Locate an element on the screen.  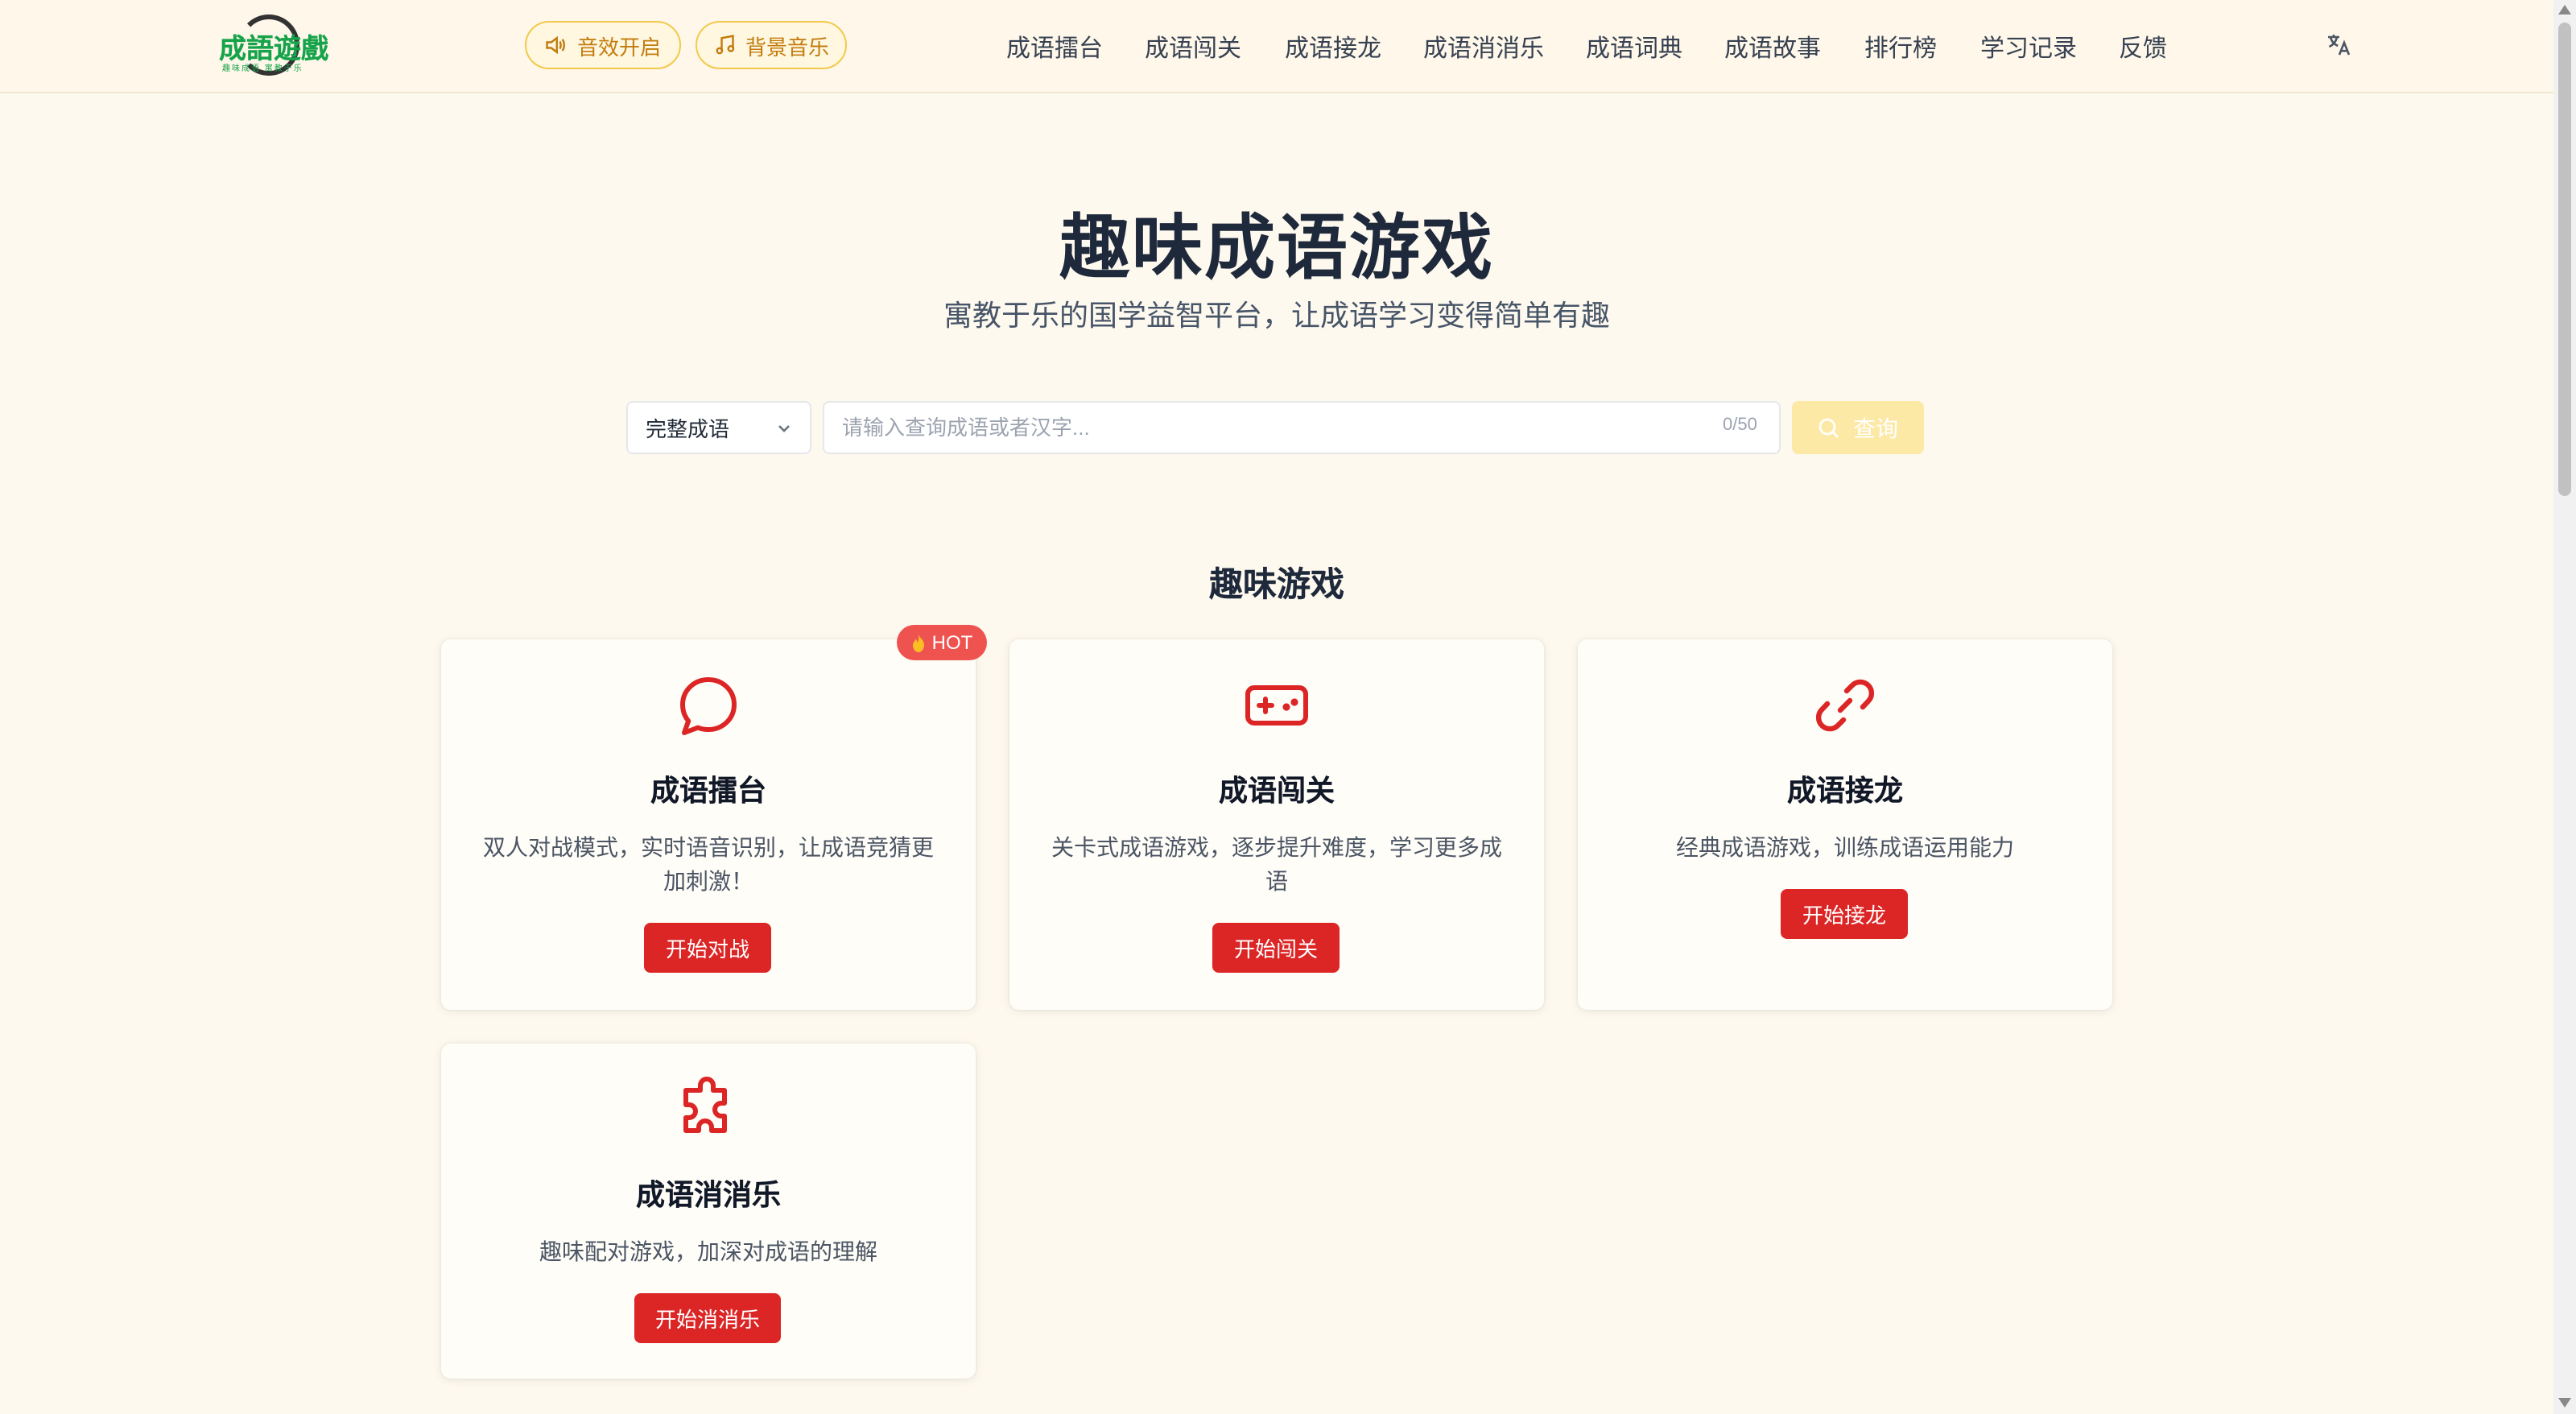
site-logo: 成語遊戲 趣味成语 寓教于乐 is located at coordinates (274, 47).